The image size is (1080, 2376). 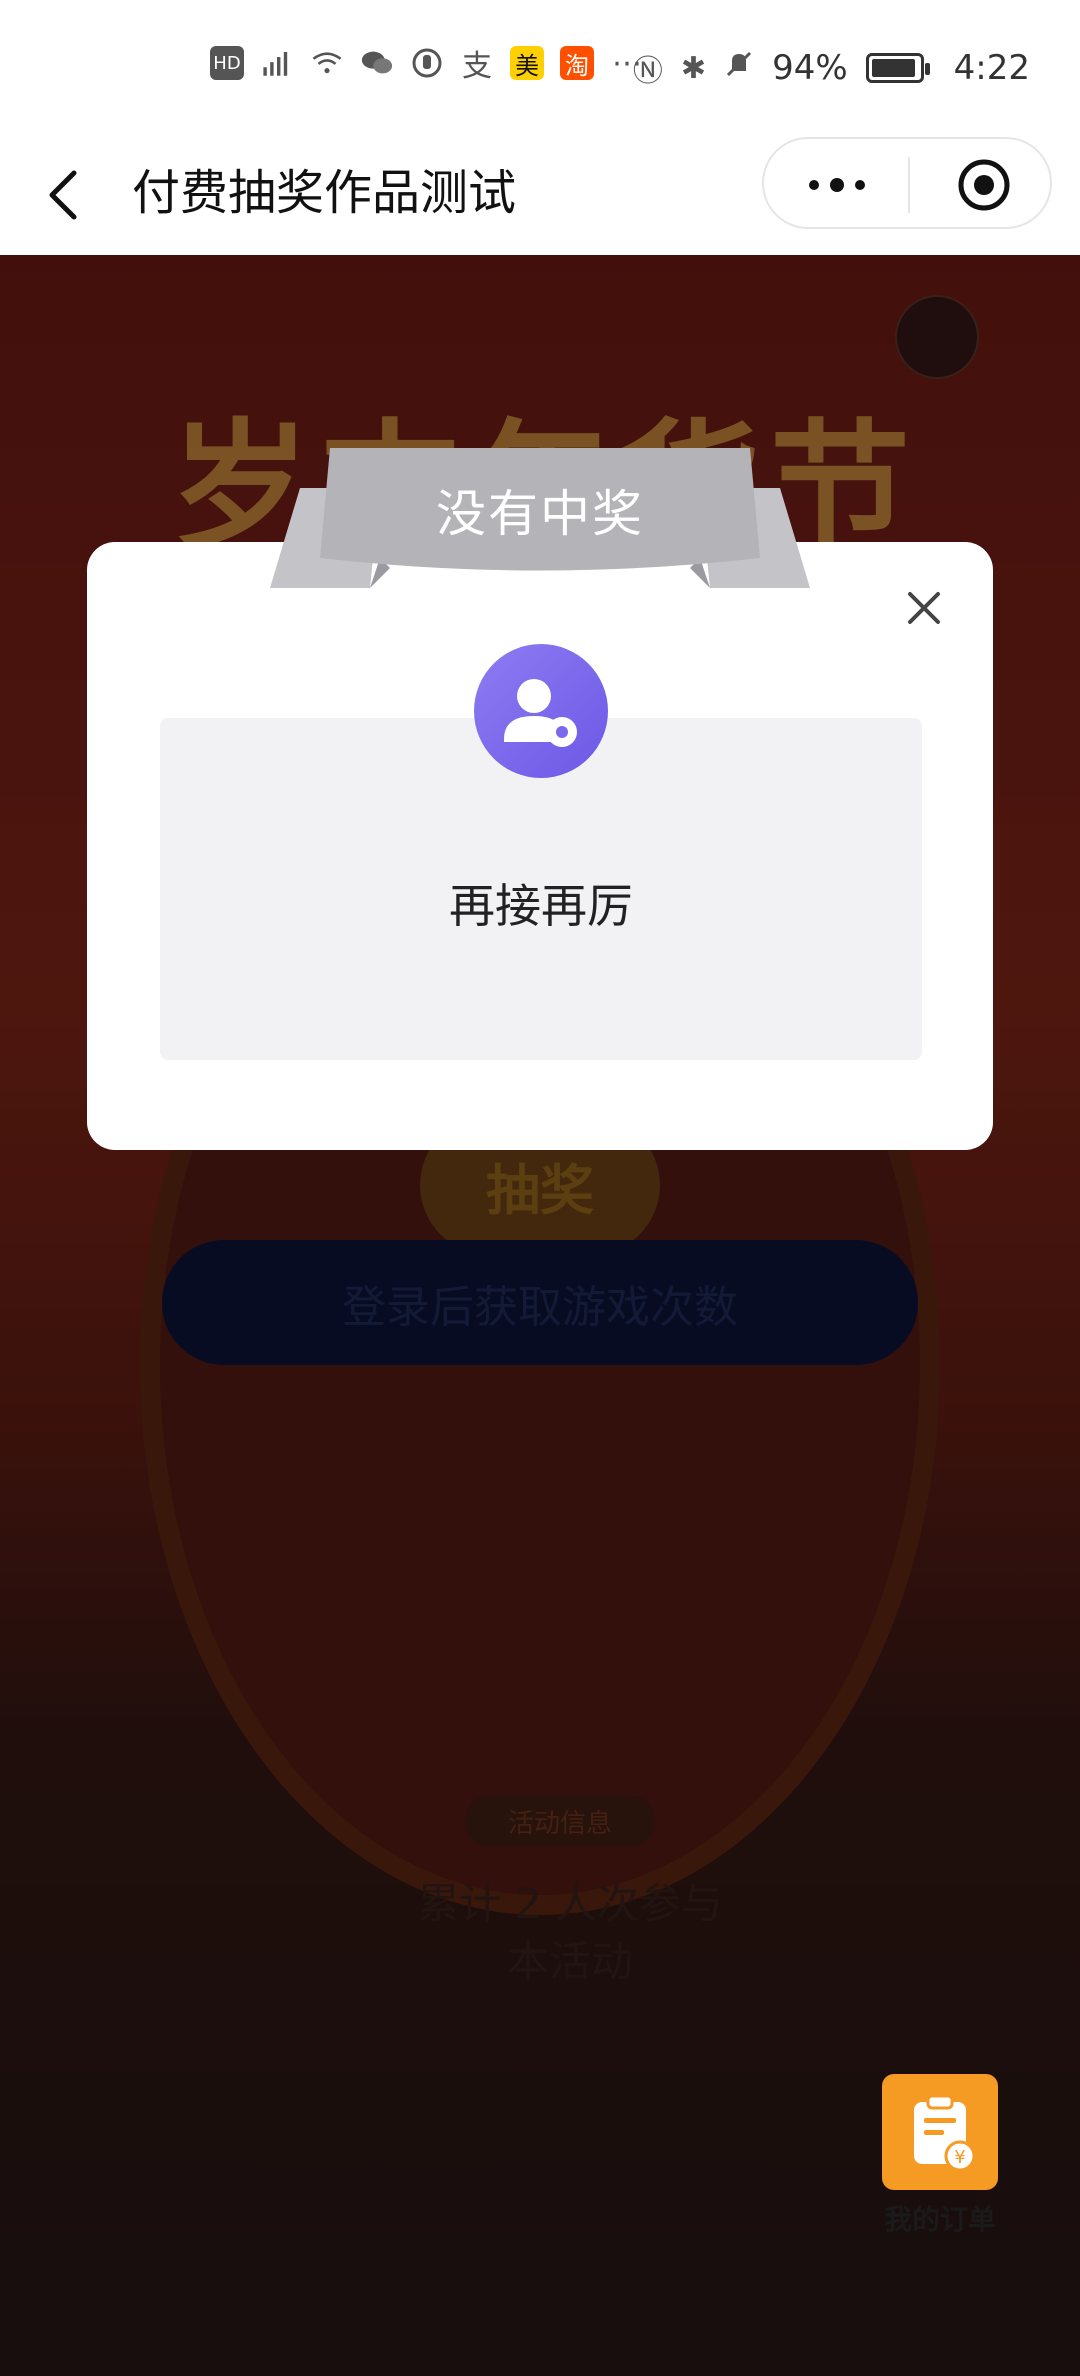 I want to click on my-orders-label: 我的订单, so click(x=939, y=2219).